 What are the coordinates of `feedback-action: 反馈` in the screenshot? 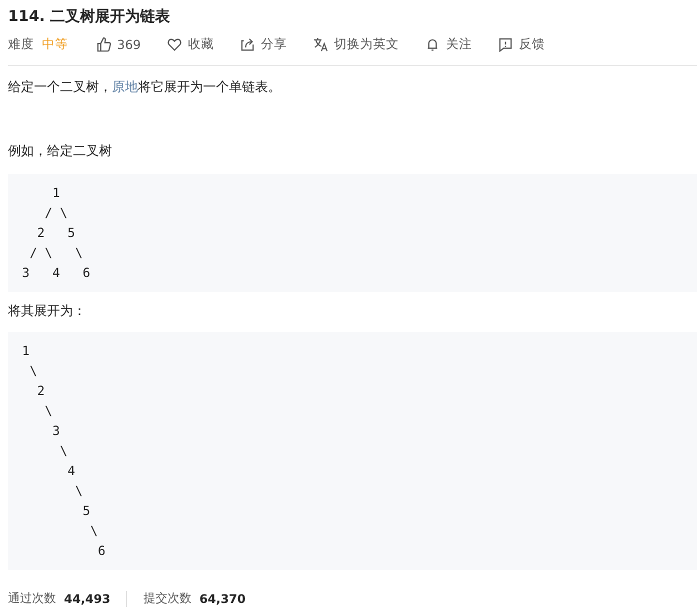 It's located at (531, 44).